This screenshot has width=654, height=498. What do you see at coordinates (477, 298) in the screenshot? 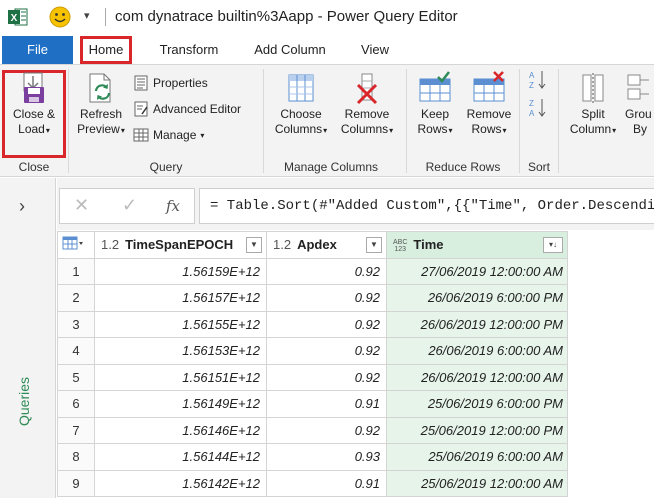
I see `cell-time: 26/06/2019 6:00:00 PM` at bounding box center [477, 298].